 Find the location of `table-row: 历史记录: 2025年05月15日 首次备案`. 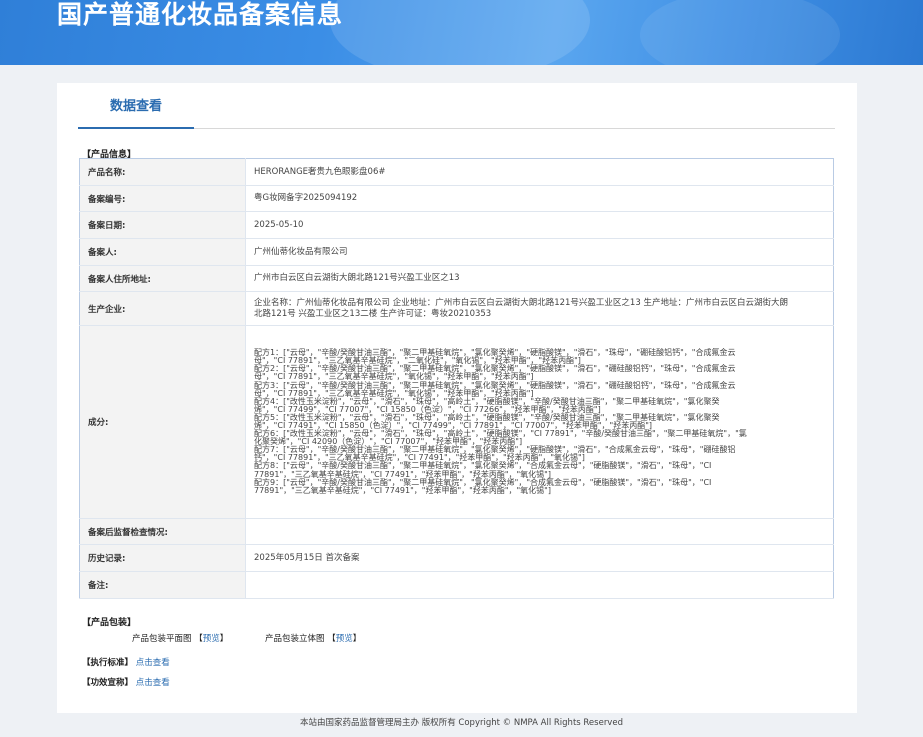

table-row: 历史记录: 2025年05月15日 首次备案 is located at coordinates (456, 558).